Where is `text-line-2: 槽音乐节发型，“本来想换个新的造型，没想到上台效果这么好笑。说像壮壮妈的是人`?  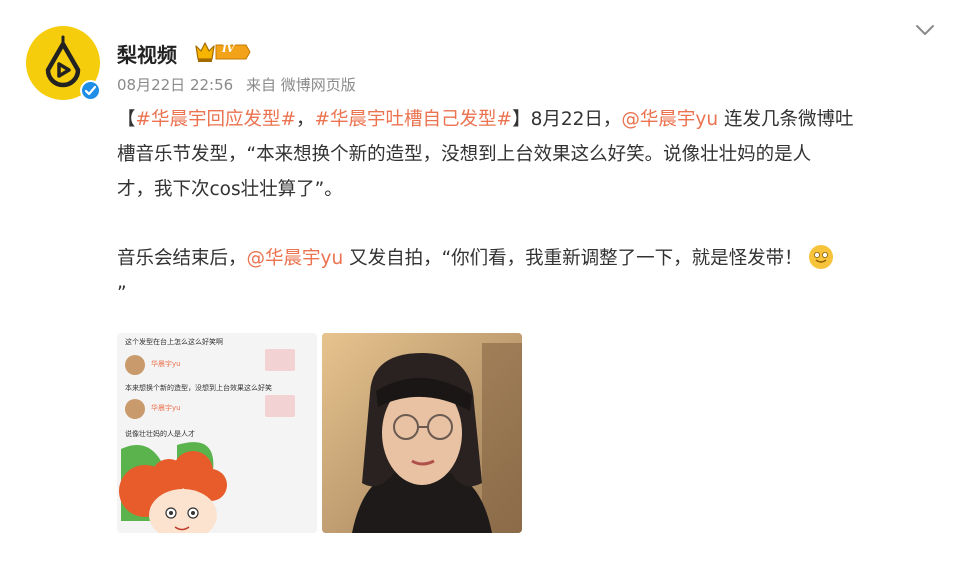 text-line-2: 槽音乐节发型，“本来想换个新的造型，没想到上台效果这么好笑。说像壮壮妈的是人 is located at coordinates (464, 154).